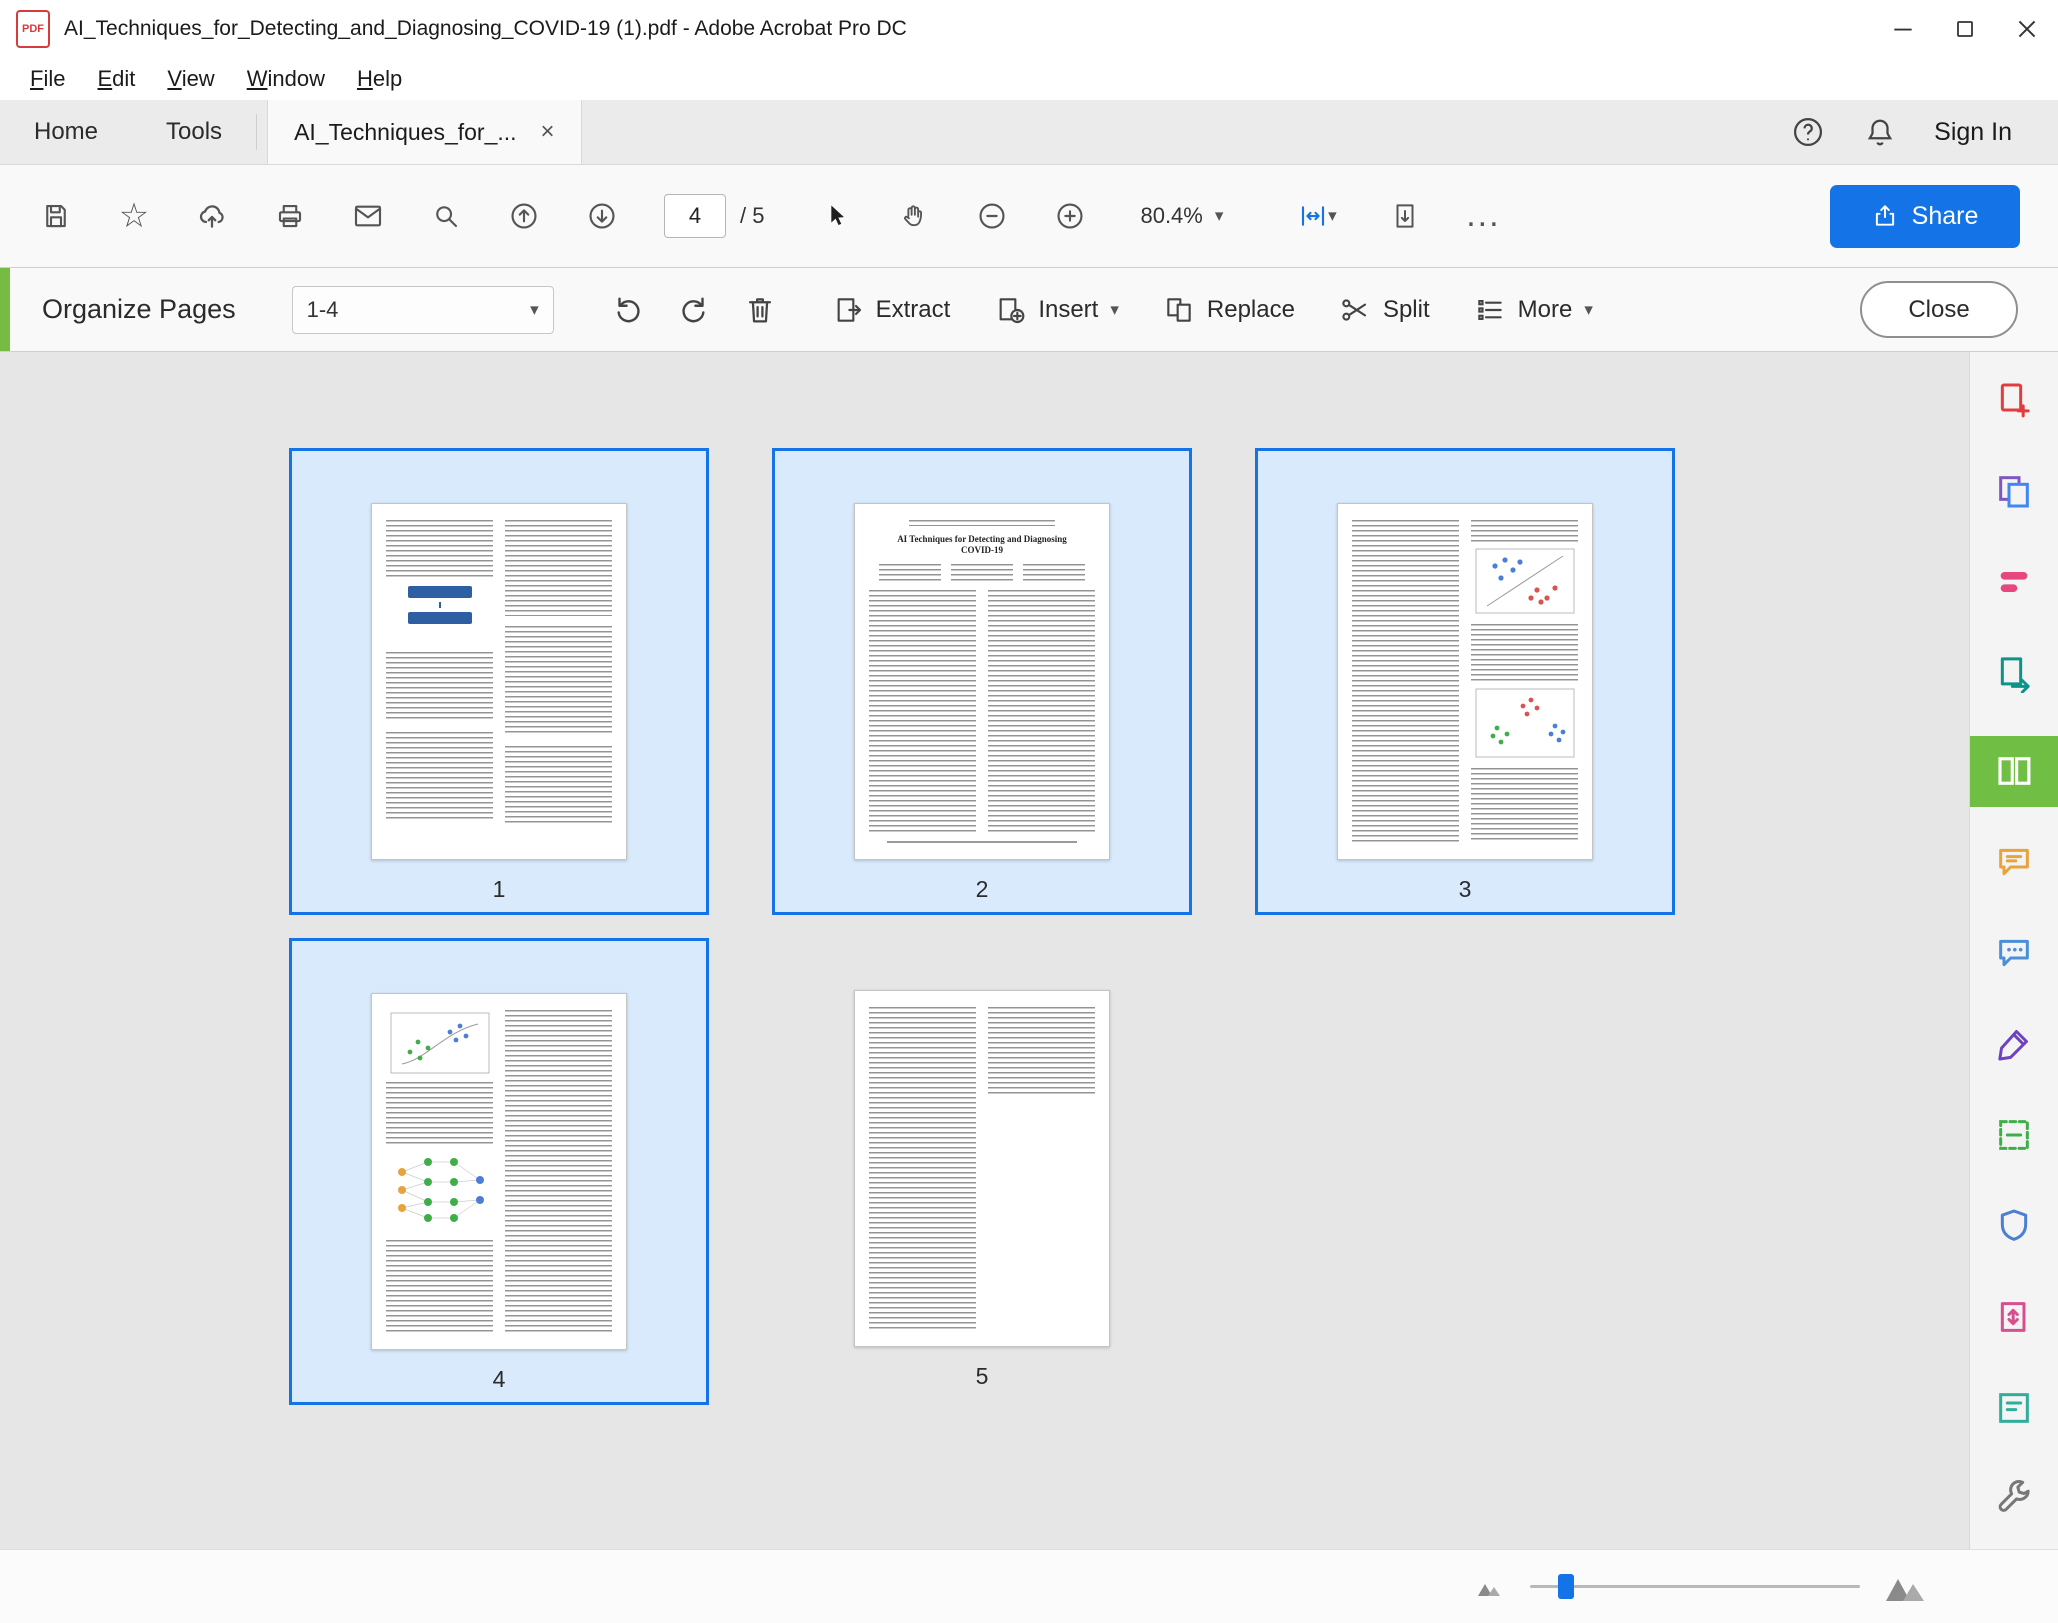 Image resolution: width=2058 pixels, height=1623 pixels. Describe the element at coordinates (1405, 216) in the screenshot. I see `page-scrolling-icon` at that location.